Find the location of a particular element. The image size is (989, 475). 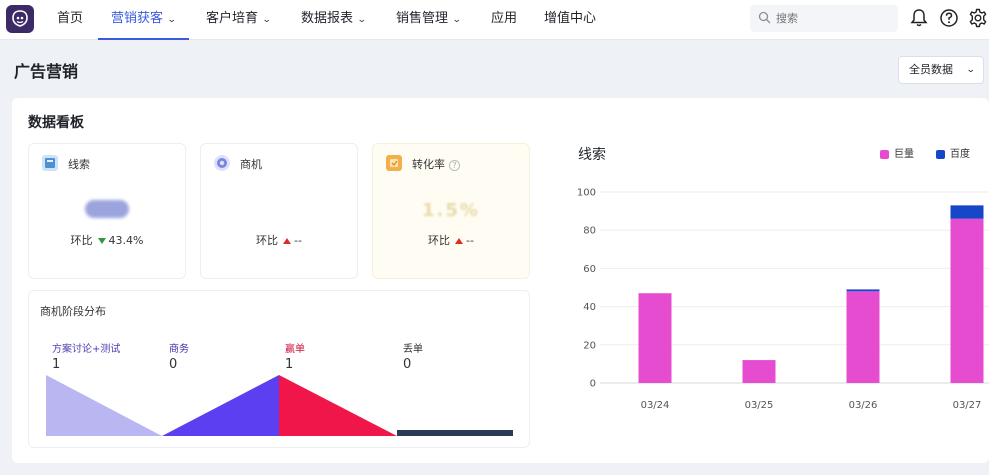

stage-shape-business is located at coordinates (220, 405).